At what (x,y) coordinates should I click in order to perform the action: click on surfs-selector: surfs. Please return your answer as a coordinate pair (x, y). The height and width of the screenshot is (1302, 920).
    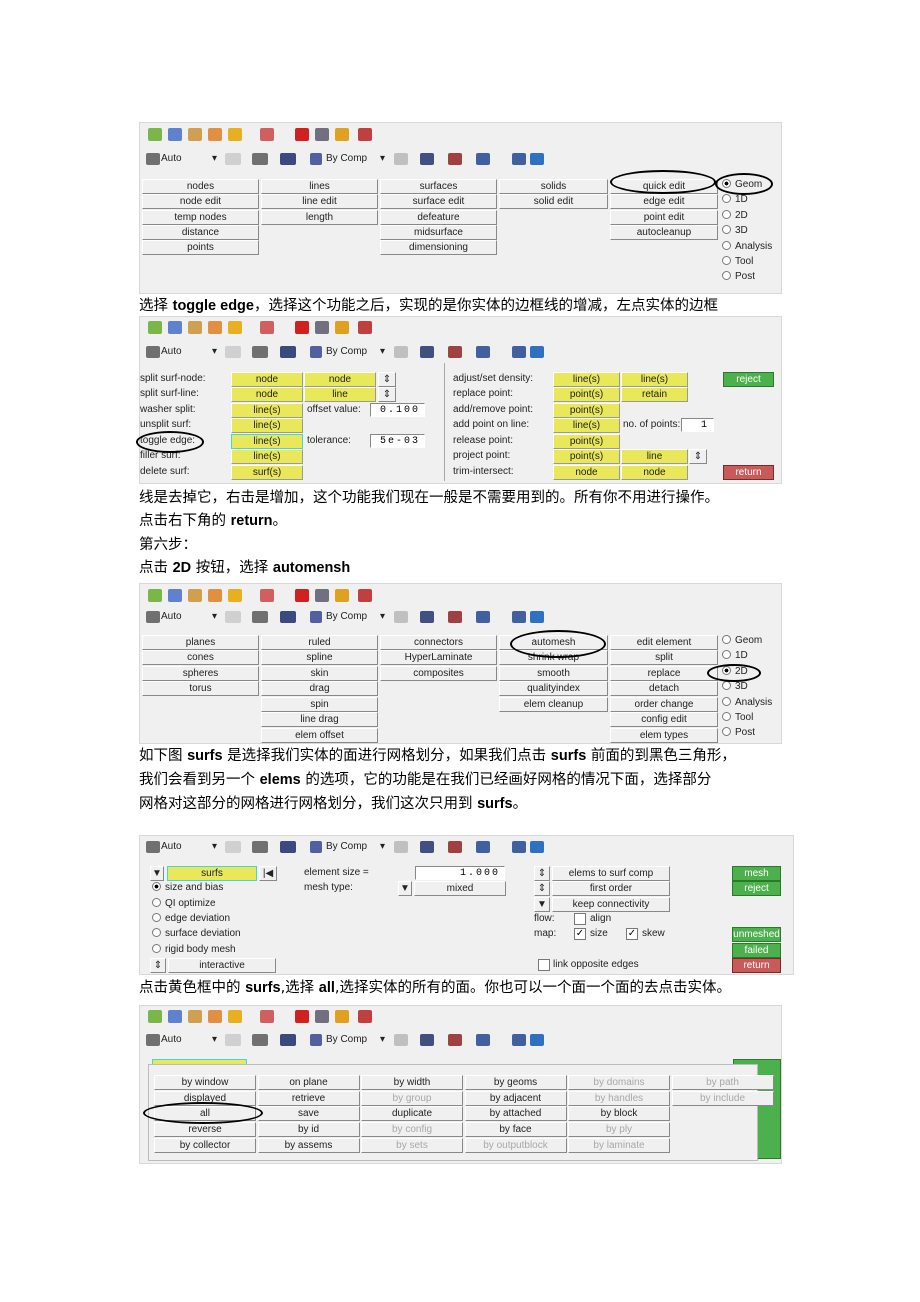
    Looking at the image, I should click on (212, 873).